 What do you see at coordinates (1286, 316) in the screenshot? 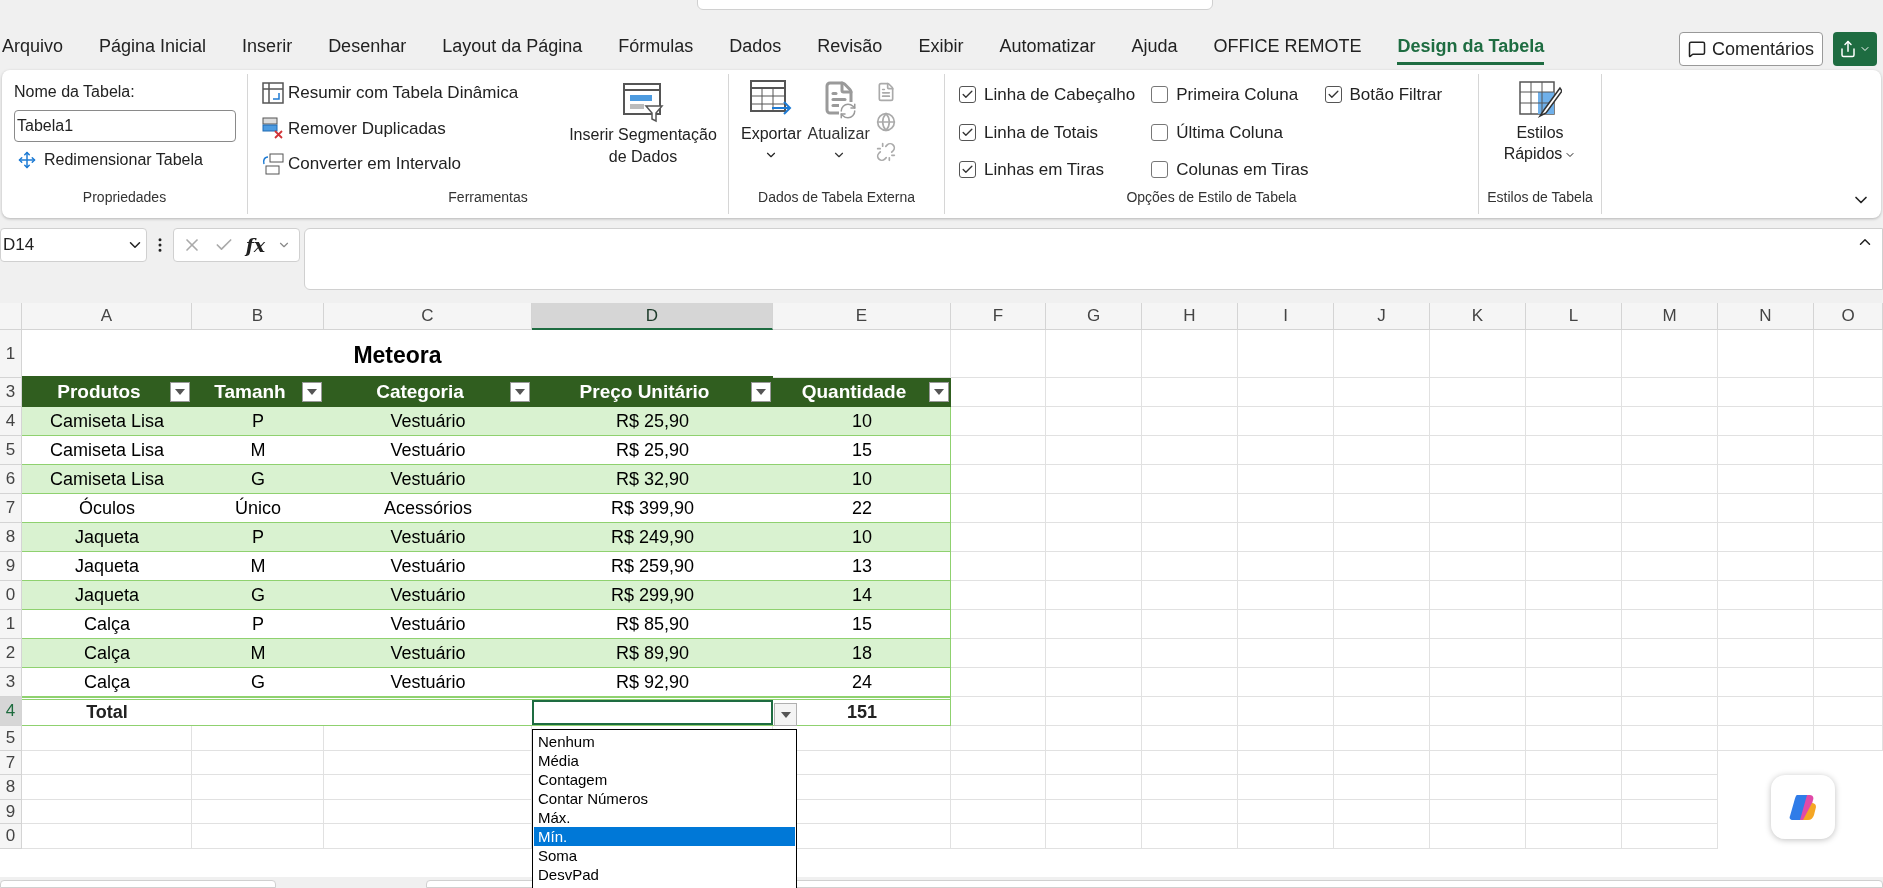
I see `column-header: I` at bounding box center [1286, 316].